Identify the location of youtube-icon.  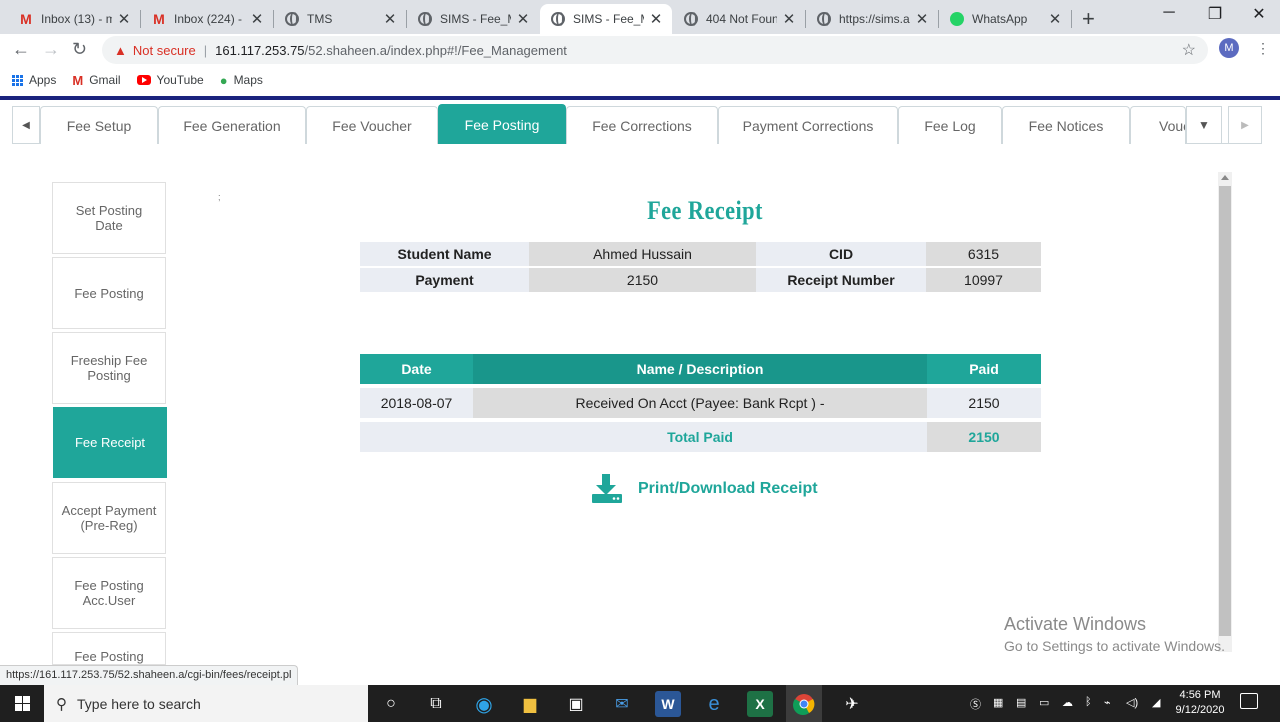
(143, 80).